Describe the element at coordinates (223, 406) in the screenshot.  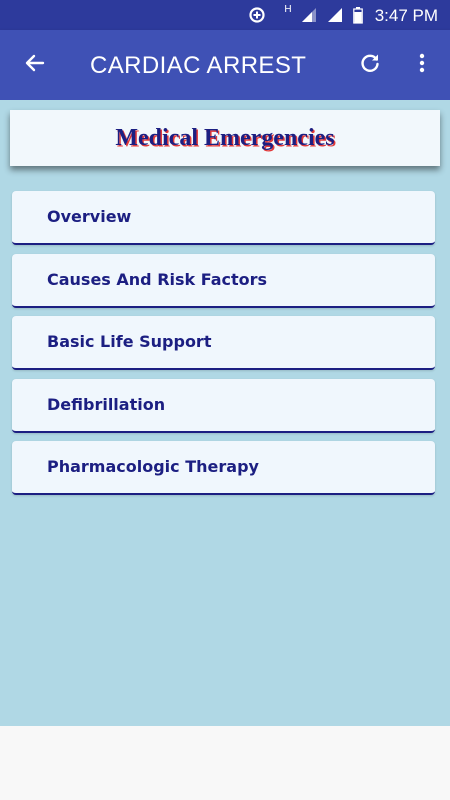
I see `menu-item-defibrillation: Defibrillation` at that location.